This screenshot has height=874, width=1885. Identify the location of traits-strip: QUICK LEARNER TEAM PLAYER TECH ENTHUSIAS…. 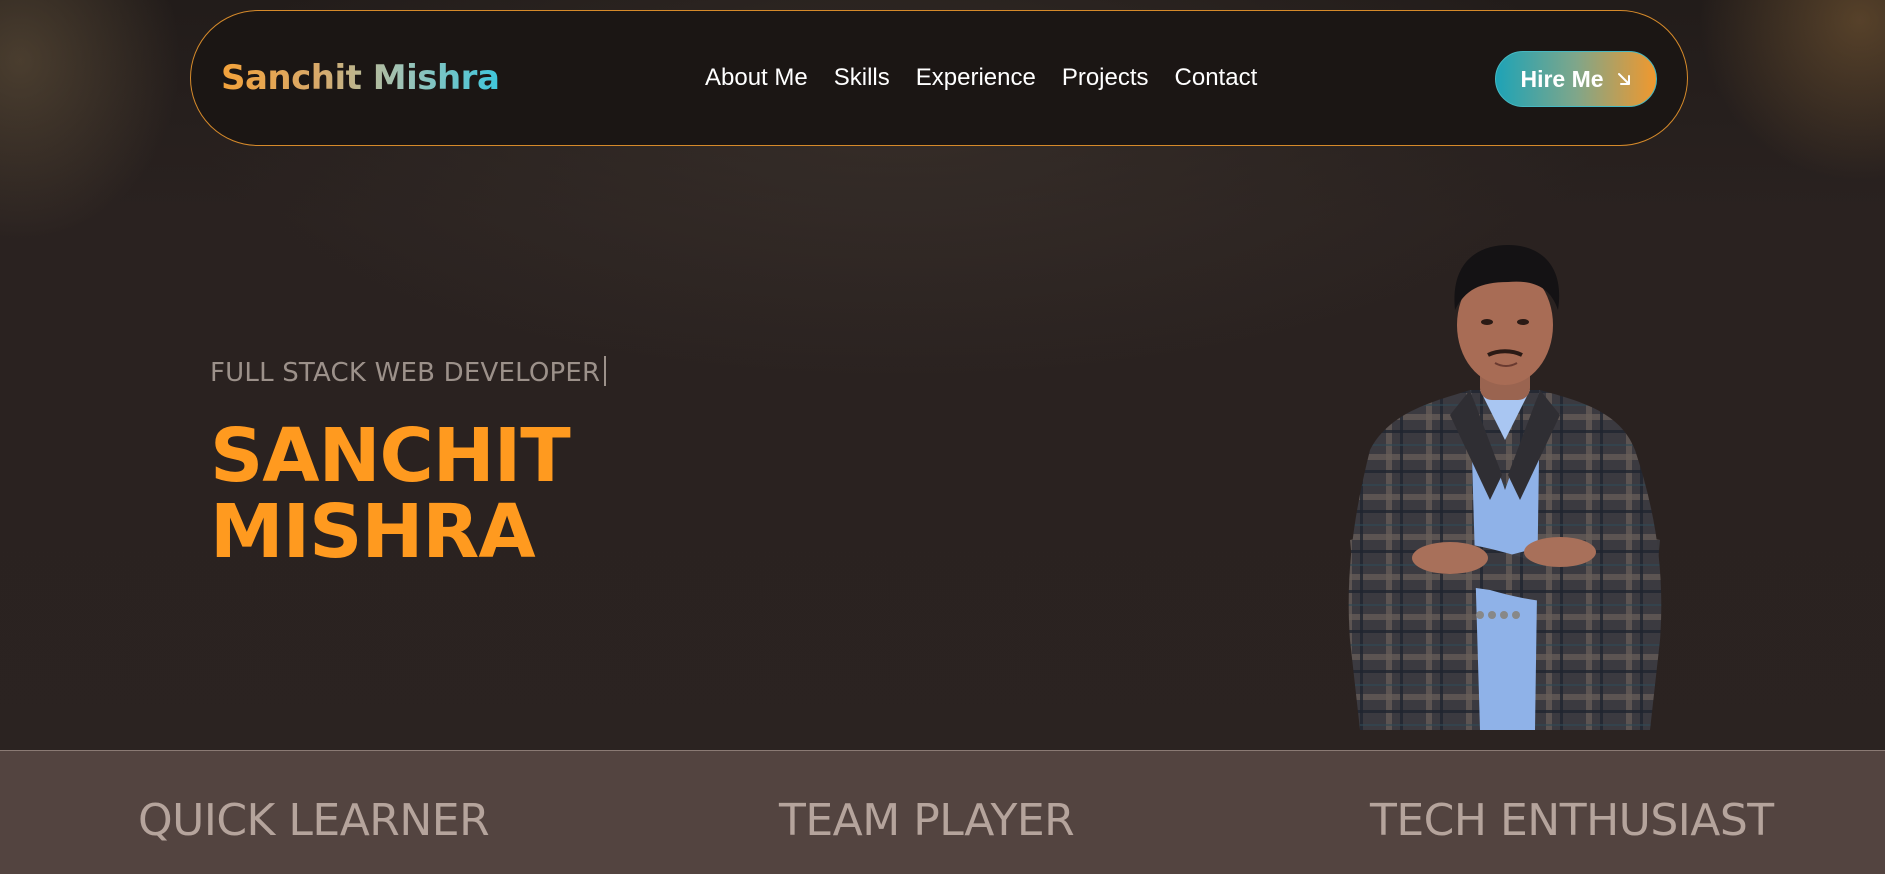
(942, 812).